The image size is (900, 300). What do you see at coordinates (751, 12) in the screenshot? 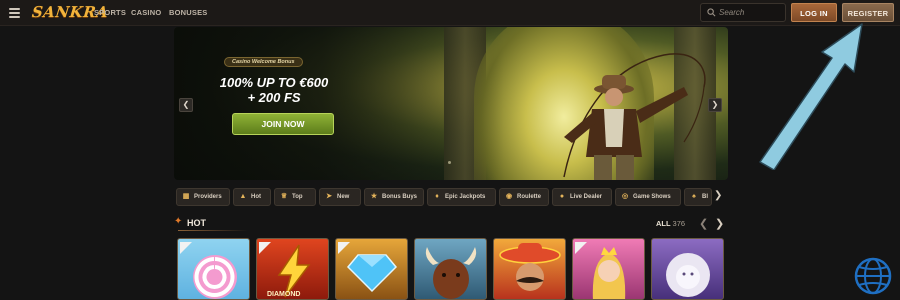
I see `search-input` at bounding box center [751, 12].